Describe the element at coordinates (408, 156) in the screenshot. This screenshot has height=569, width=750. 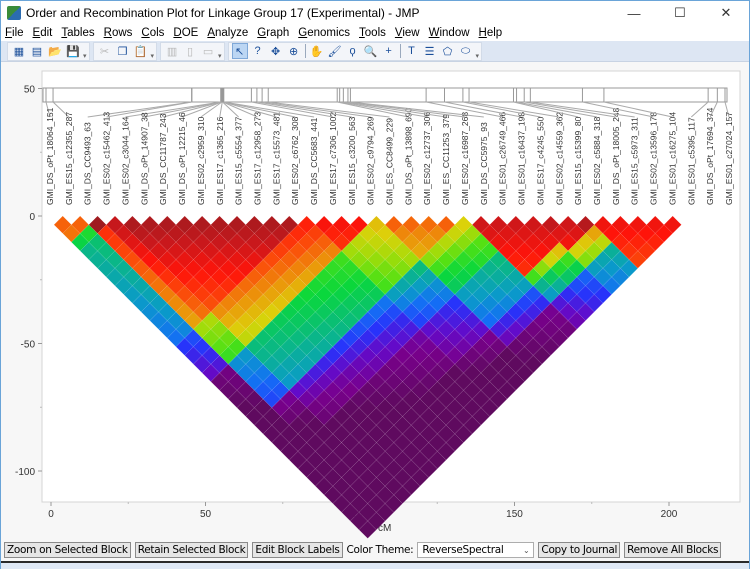
I see `marker-label: GMI_DS_oPt_13898_690` at that location.